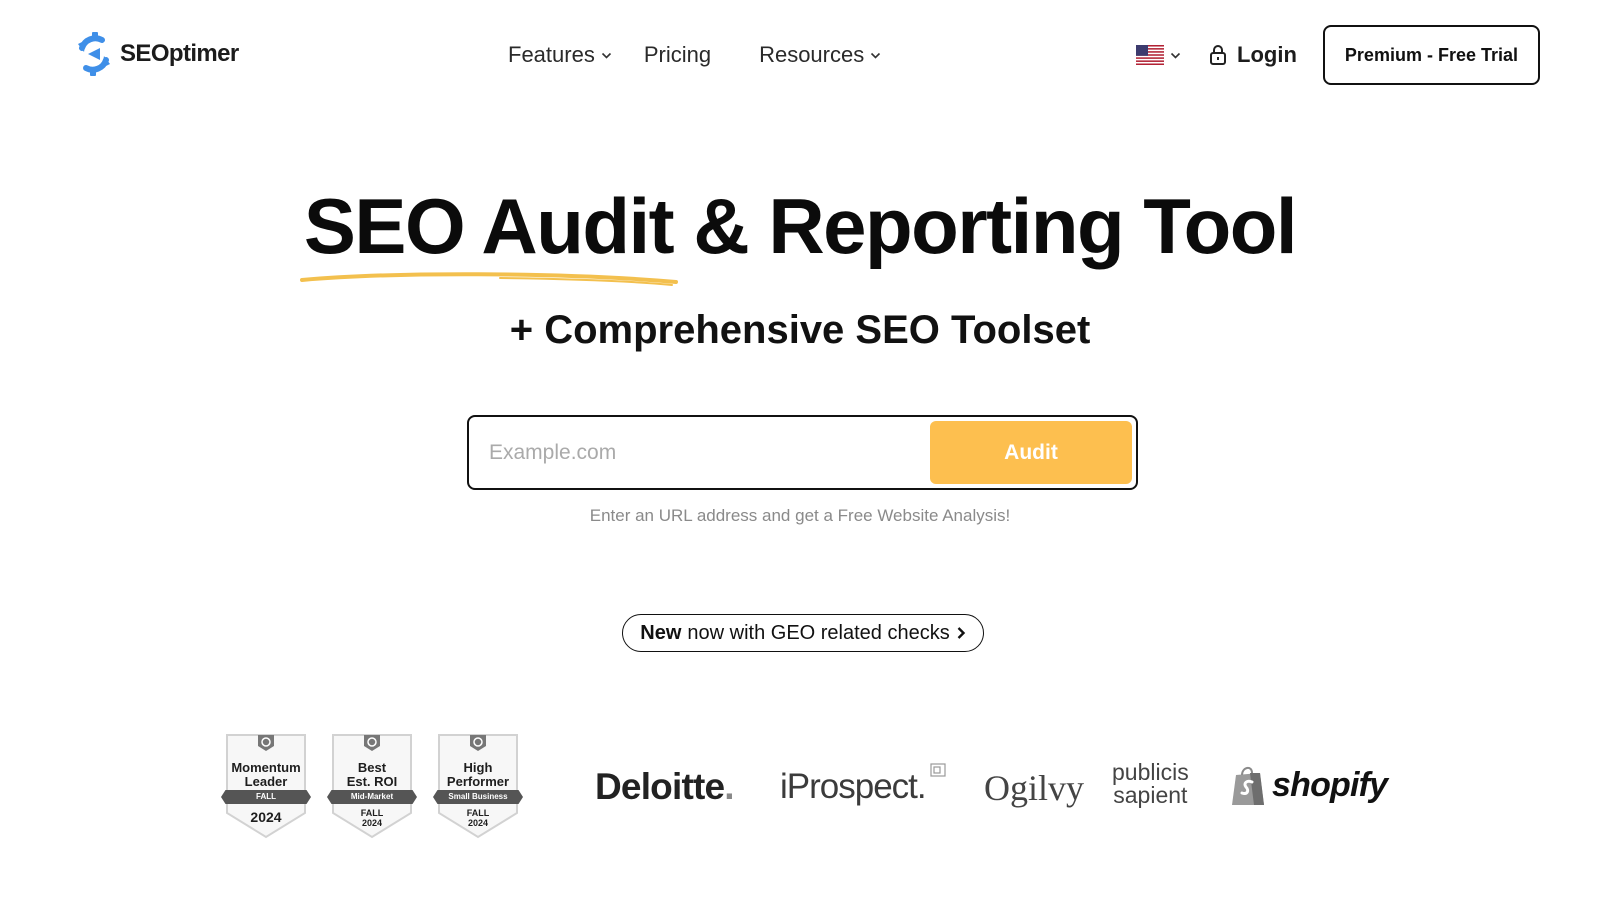 The width and height of the screenshot is (1600, 900). Describe the element at coordinates (812, 54) in the screenshot. I see `nav-resources-label: Resources` at that location.